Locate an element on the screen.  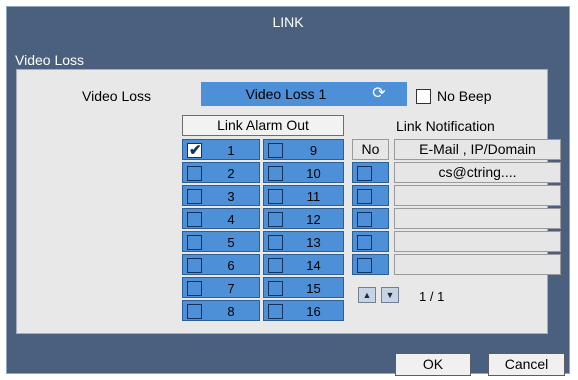
alarm-out-14: 14 is located at coordinates (303, 264).